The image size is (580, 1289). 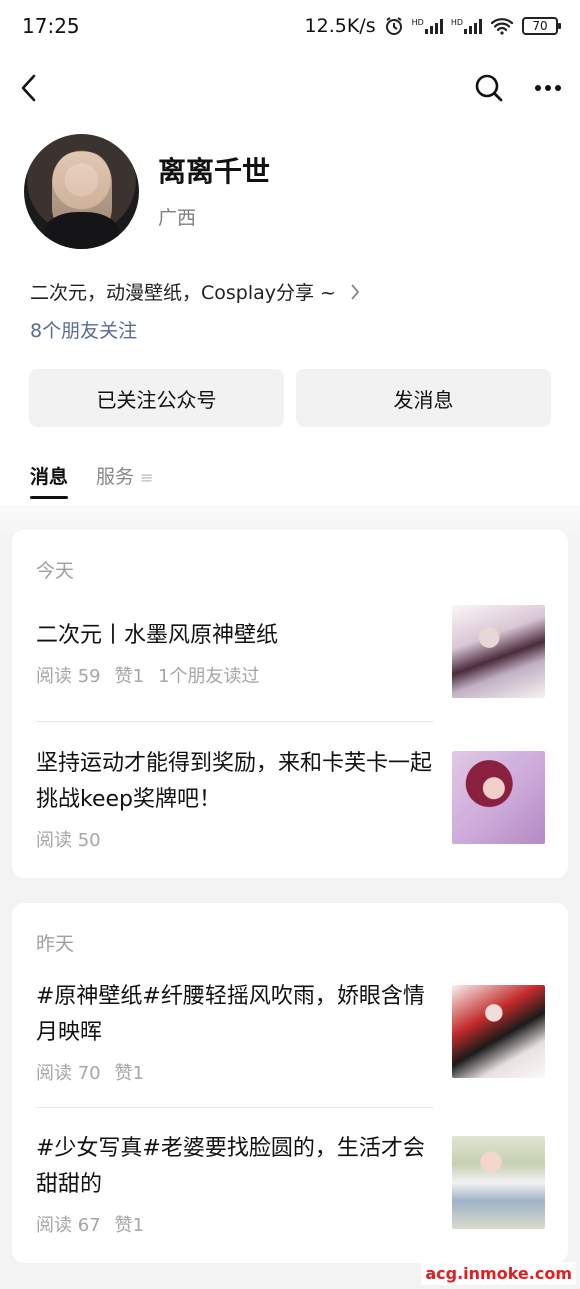 I want to click on article-meta: 阅读 67 赞1, so click(x=90, y=1224).